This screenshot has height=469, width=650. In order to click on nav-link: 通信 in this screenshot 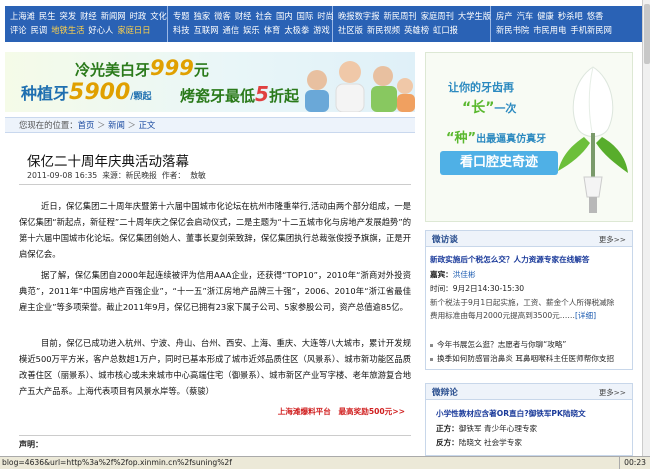, I will do `click(231, 30)`.